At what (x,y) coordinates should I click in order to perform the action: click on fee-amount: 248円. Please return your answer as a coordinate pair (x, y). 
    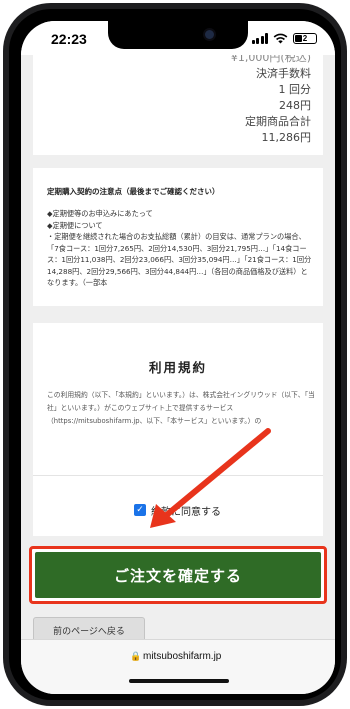
    Looking at the image, I should click on (295, 105).